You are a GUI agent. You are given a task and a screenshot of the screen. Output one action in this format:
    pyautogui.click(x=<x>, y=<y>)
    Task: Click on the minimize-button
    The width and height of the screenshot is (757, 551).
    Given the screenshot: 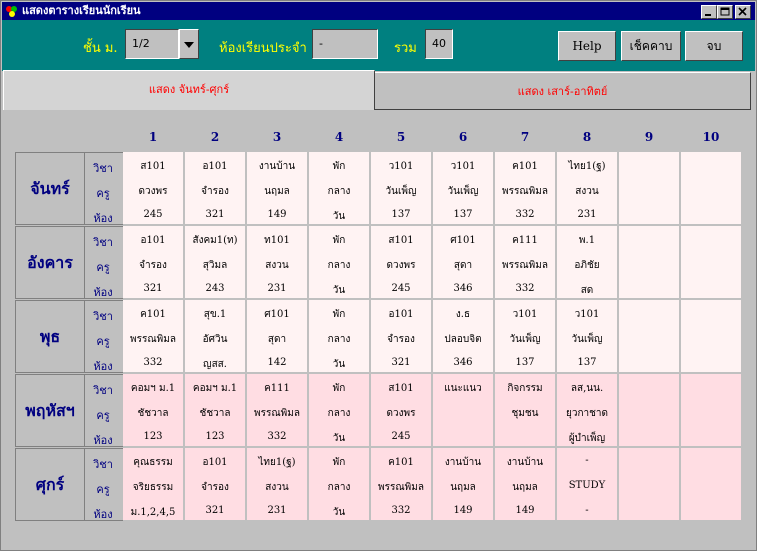 What is the action you would take?
    pyautogui.click(x=709, y=12)
    